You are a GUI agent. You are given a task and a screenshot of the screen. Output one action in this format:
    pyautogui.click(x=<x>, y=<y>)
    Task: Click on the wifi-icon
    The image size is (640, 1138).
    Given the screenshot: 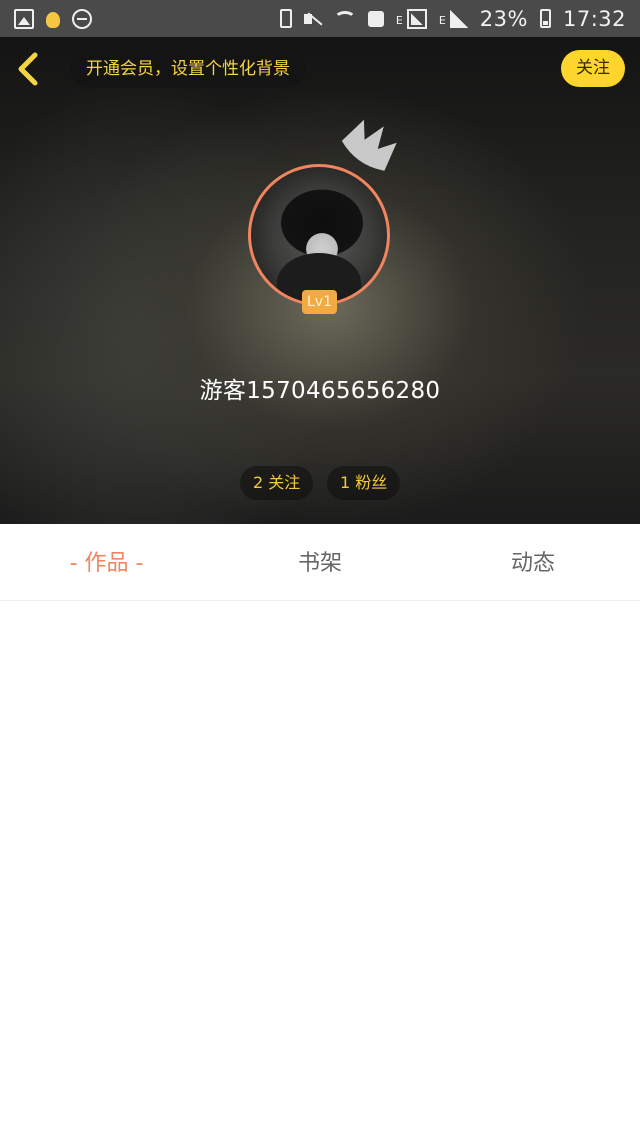 What is the action you would take?
    pyautogui.click(x=344, y=18)
    